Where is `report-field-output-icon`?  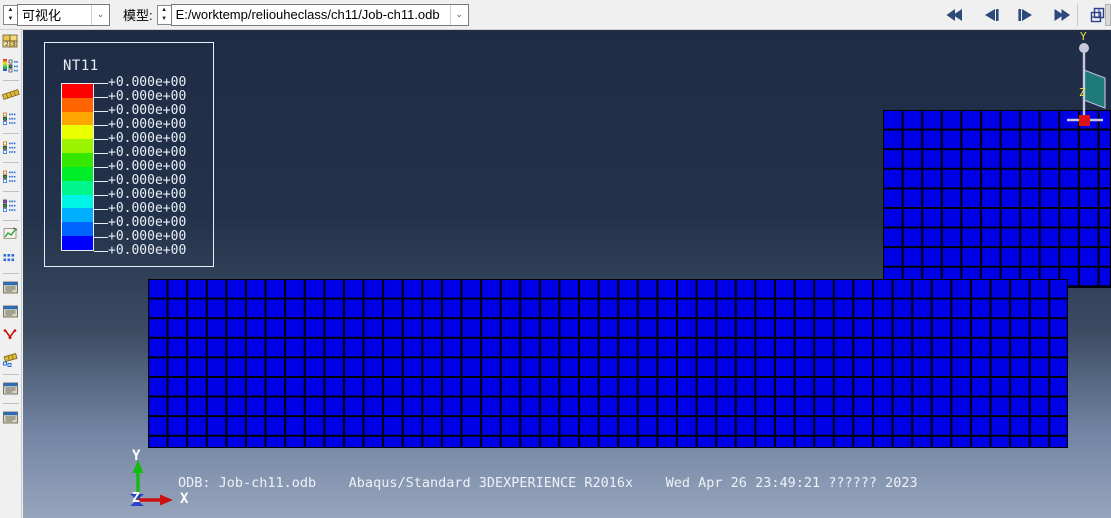 report-field-output-icon is located at coordinates (10, 418).